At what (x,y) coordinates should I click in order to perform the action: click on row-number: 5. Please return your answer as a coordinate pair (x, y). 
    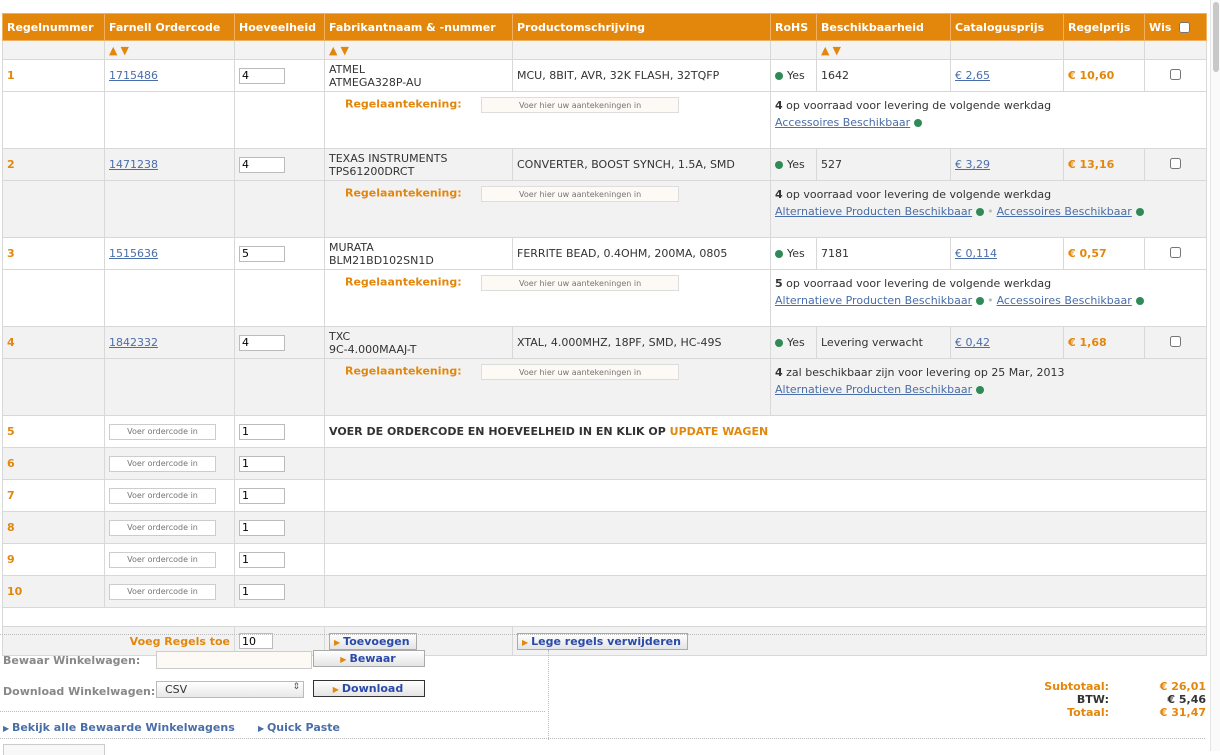
    Looking at the image, I should click on (11, 431).